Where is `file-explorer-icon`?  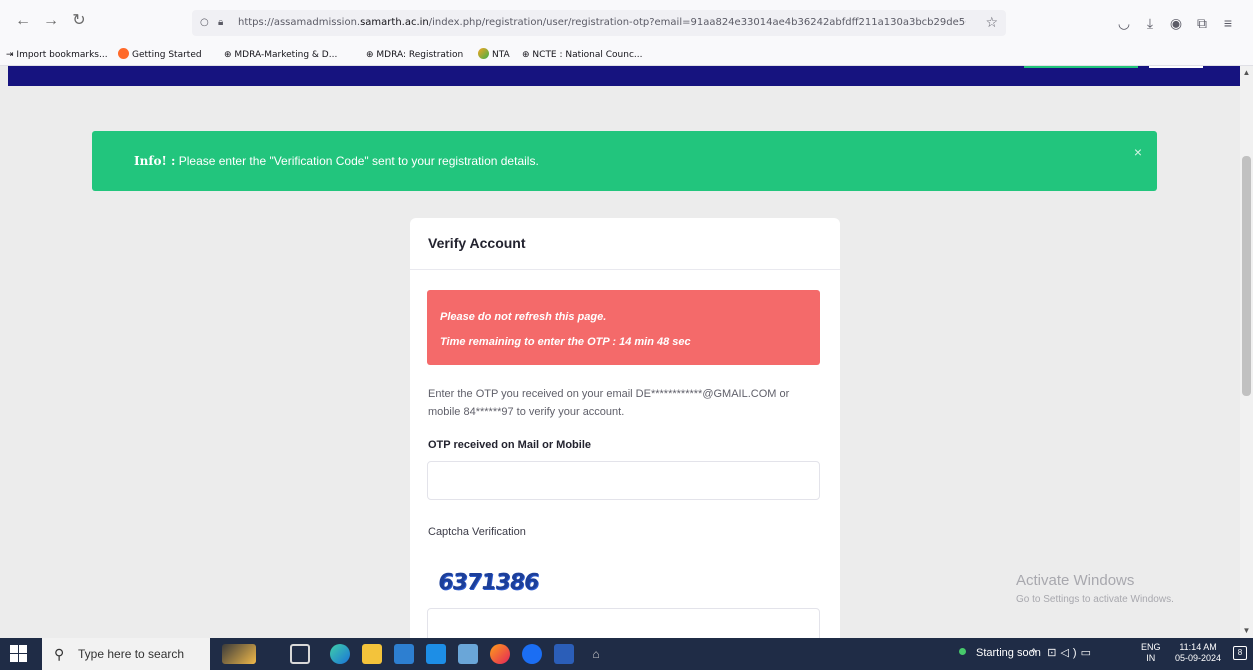
file-explorer-icon is located at coordinates (372, 654).